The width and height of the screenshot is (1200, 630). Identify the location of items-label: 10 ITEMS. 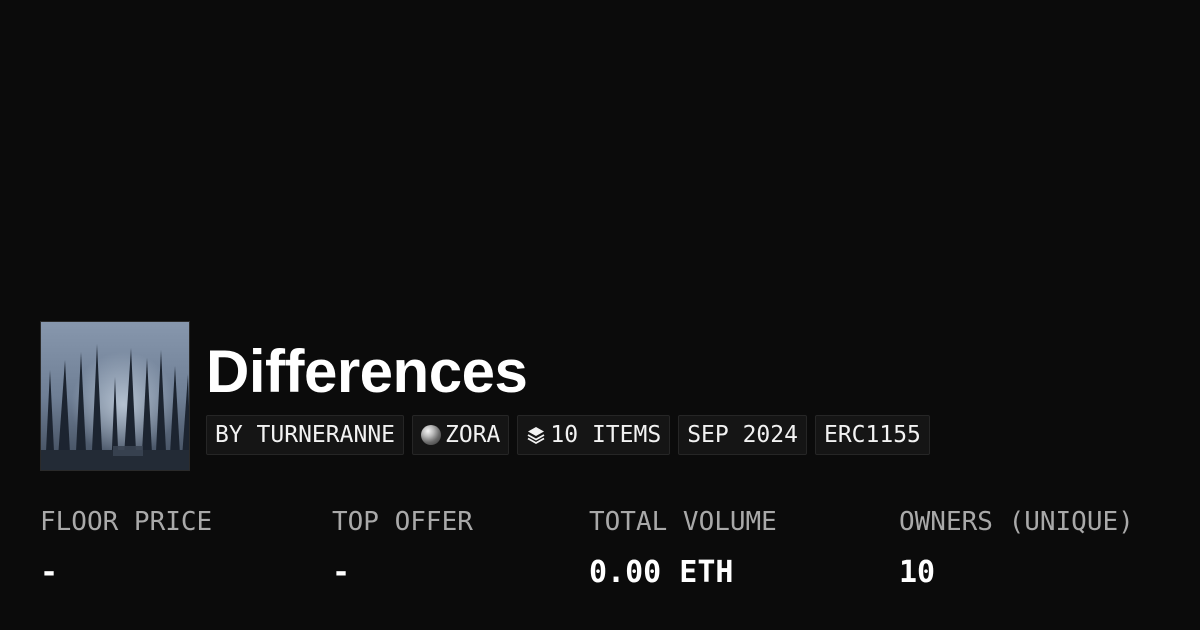
(606, 435).